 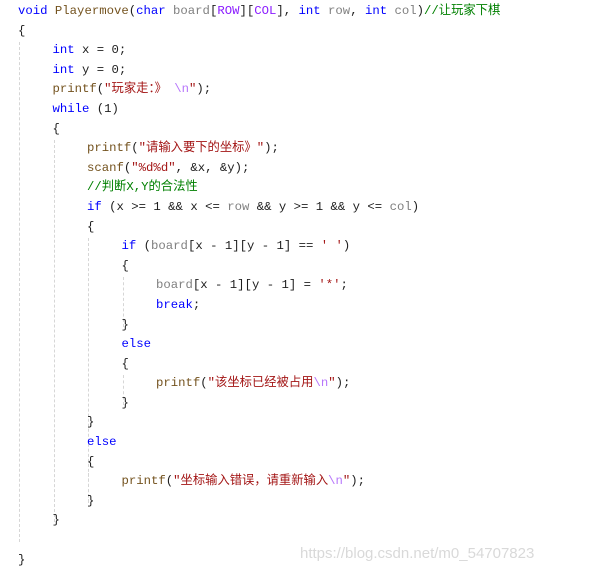 I want to click on function-name: scanf, so click(x=105, y=167).